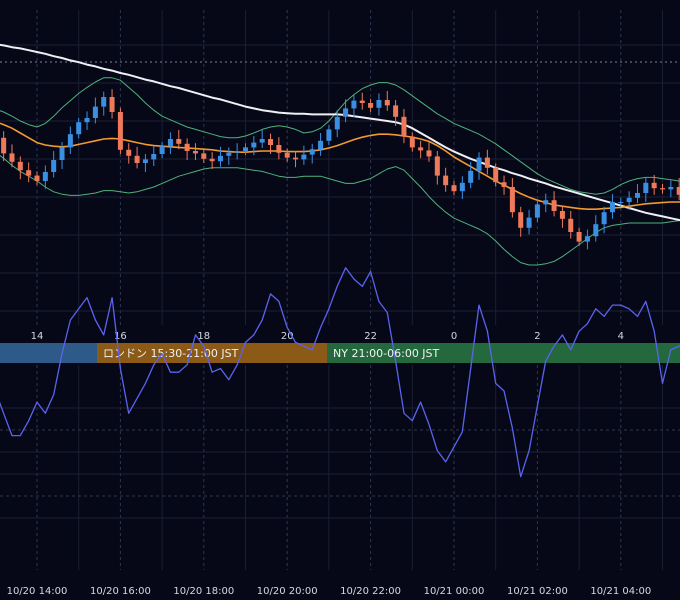 This screenshot has width=680, height=600. I want to click on date-tick-label: 10/20 14:00, so click(37, 591).